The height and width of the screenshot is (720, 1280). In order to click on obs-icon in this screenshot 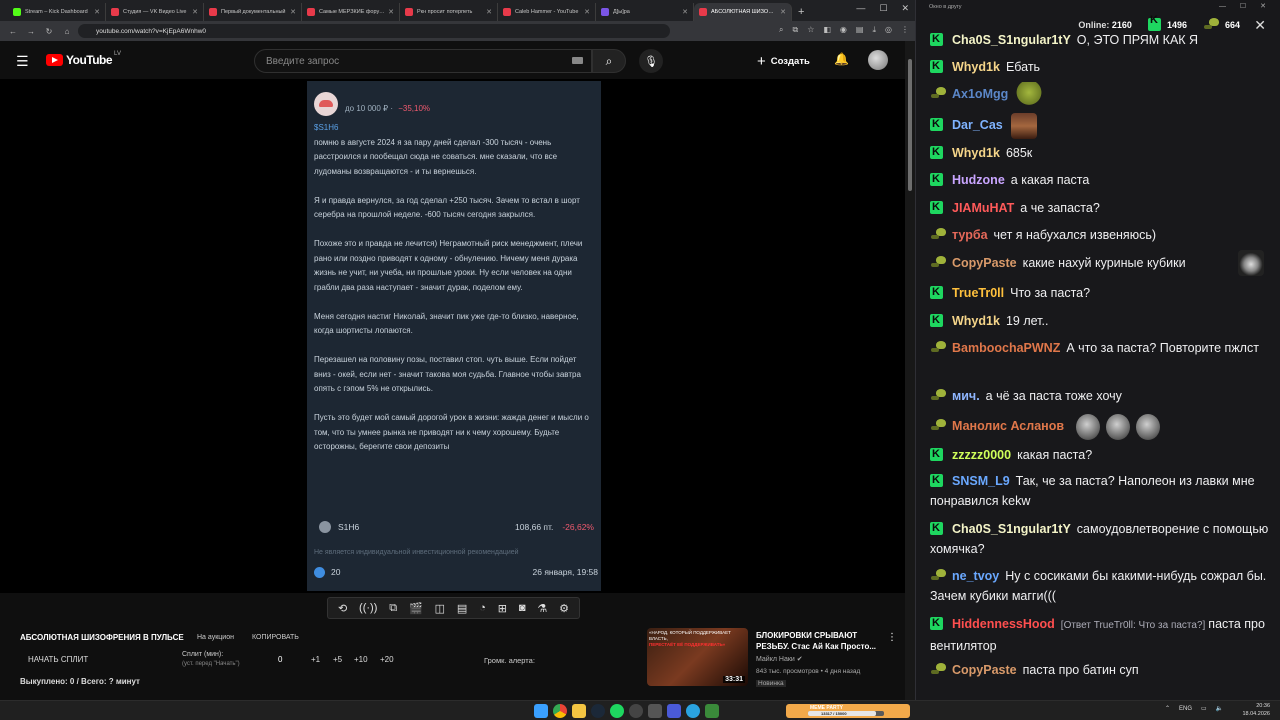, I will do `click(636, 711)`.